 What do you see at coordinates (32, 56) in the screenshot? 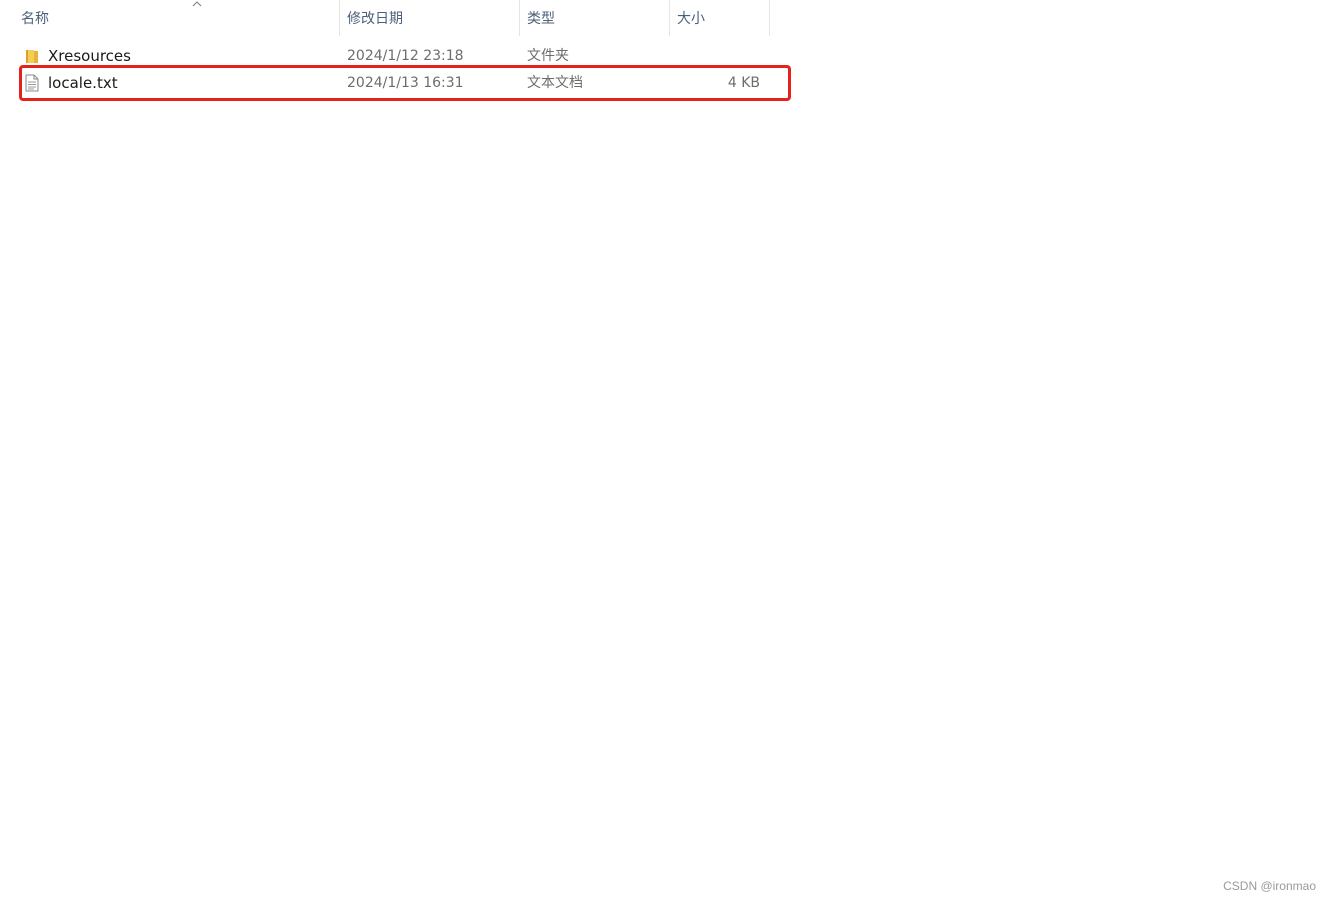
I see `folder-icon` at bounding box center [32, 56].